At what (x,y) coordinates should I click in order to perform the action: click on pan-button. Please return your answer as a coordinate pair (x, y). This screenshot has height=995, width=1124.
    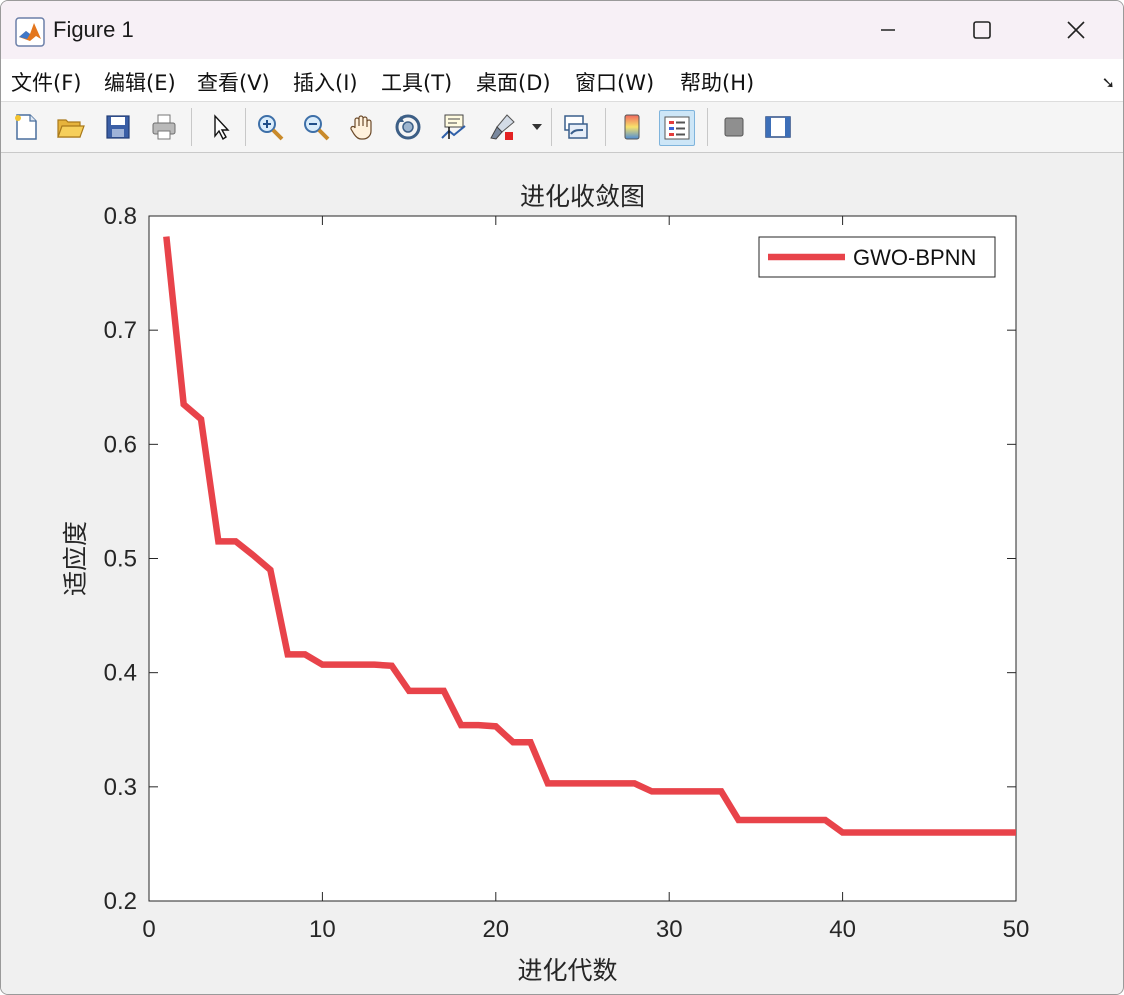
    Looking at the image, I should click on (362, 127).